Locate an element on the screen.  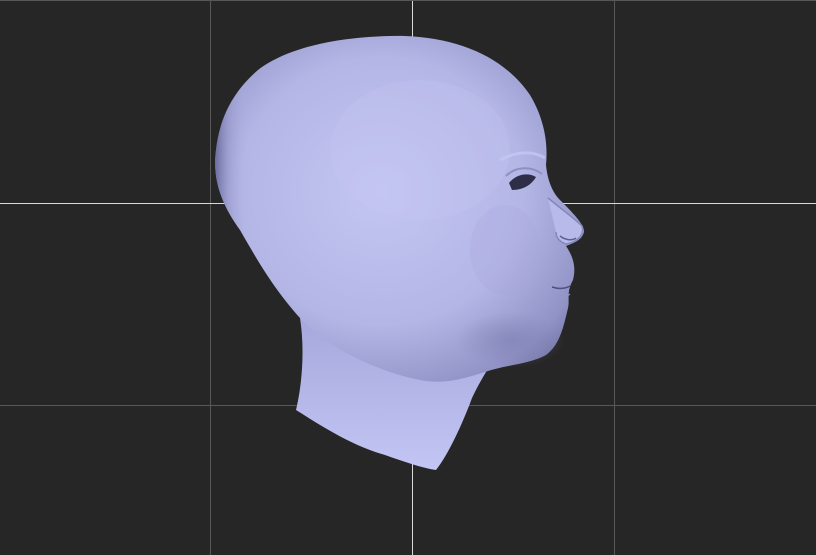
jaw-shadow is located at coordinates (510, 340).